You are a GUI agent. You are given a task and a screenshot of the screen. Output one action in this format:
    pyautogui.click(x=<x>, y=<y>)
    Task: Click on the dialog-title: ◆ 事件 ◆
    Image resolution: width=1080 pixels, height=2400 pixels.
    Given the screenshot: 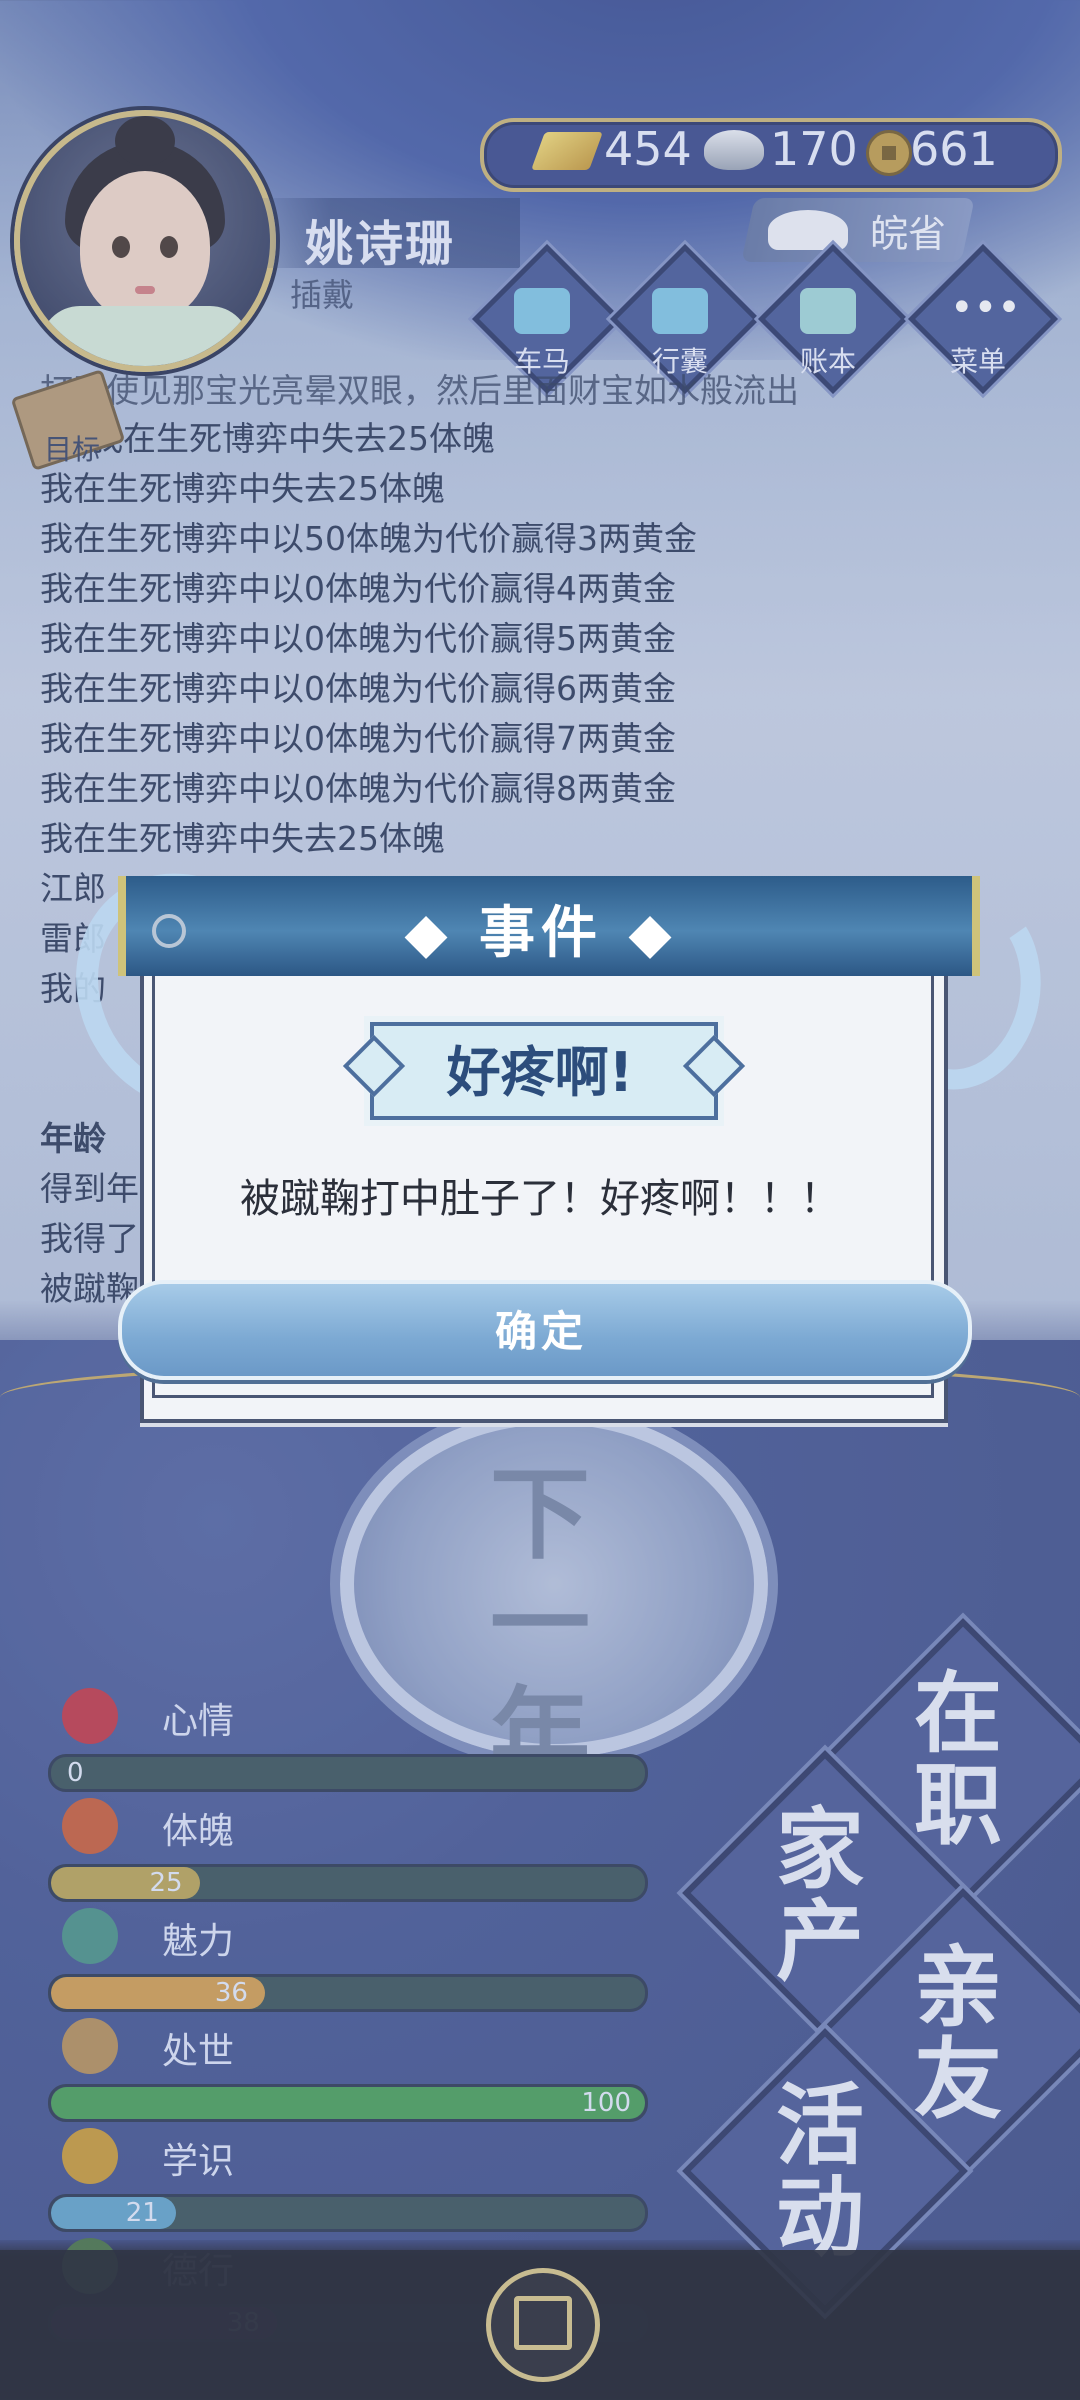 What is the action you would take?
    pyautogui.click(x=541, y=933)
    